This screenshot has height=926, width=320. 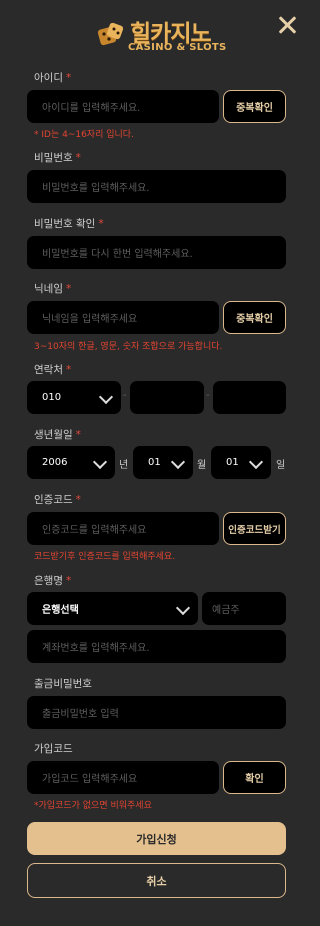 I want to click on birth-month-select: 01, so click(x=163, y=462).